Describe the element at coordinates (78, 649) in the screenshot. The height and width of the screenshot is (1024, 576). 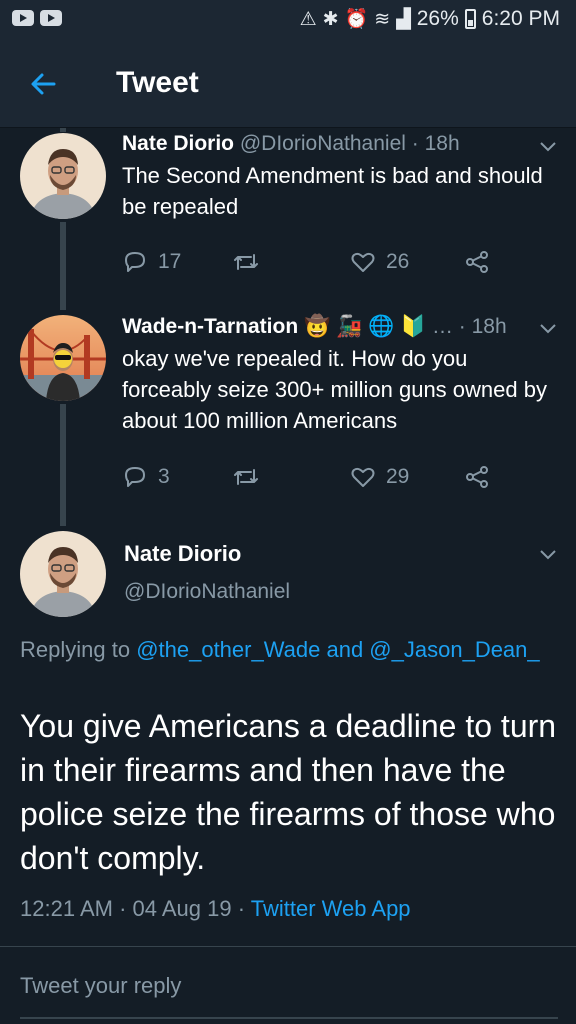
I see `replying-label: Replying to` at that location.